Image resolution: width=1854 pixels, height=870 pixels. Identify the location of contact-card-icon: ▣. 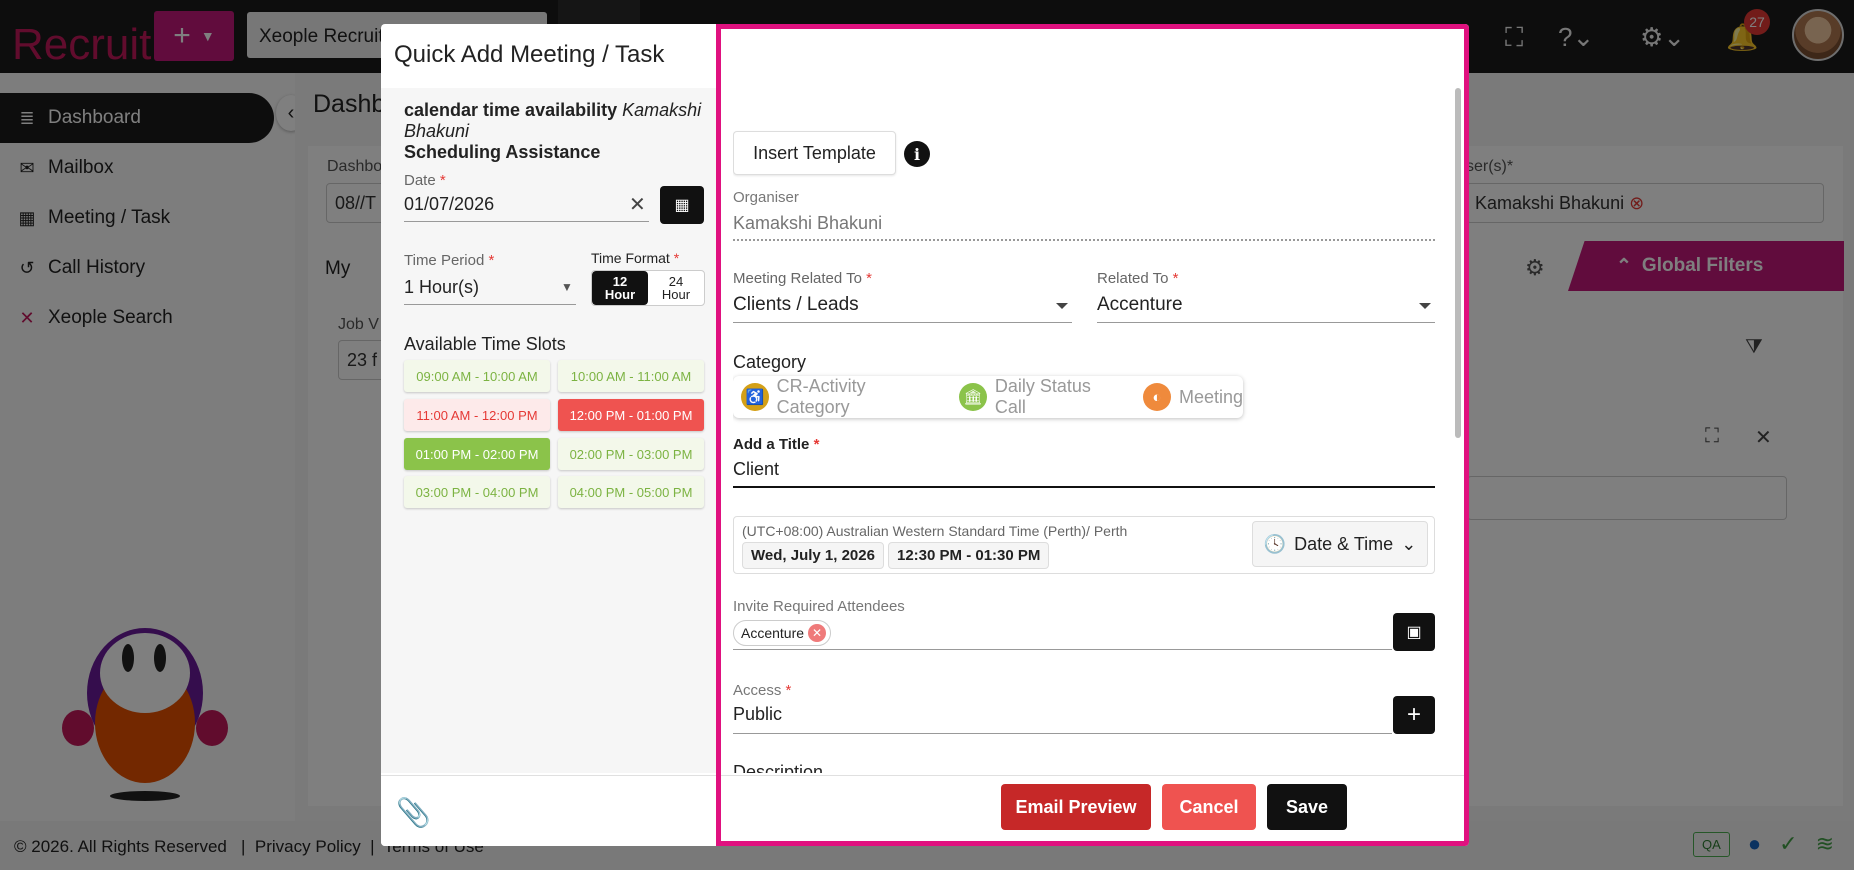
(1414, 632).